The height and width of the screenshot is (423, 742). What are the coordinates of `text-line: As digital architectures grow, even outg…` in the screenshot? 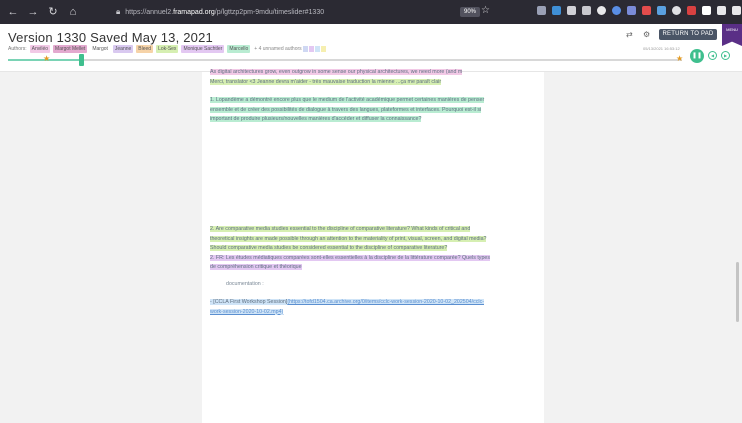 It's located at (336, 72).